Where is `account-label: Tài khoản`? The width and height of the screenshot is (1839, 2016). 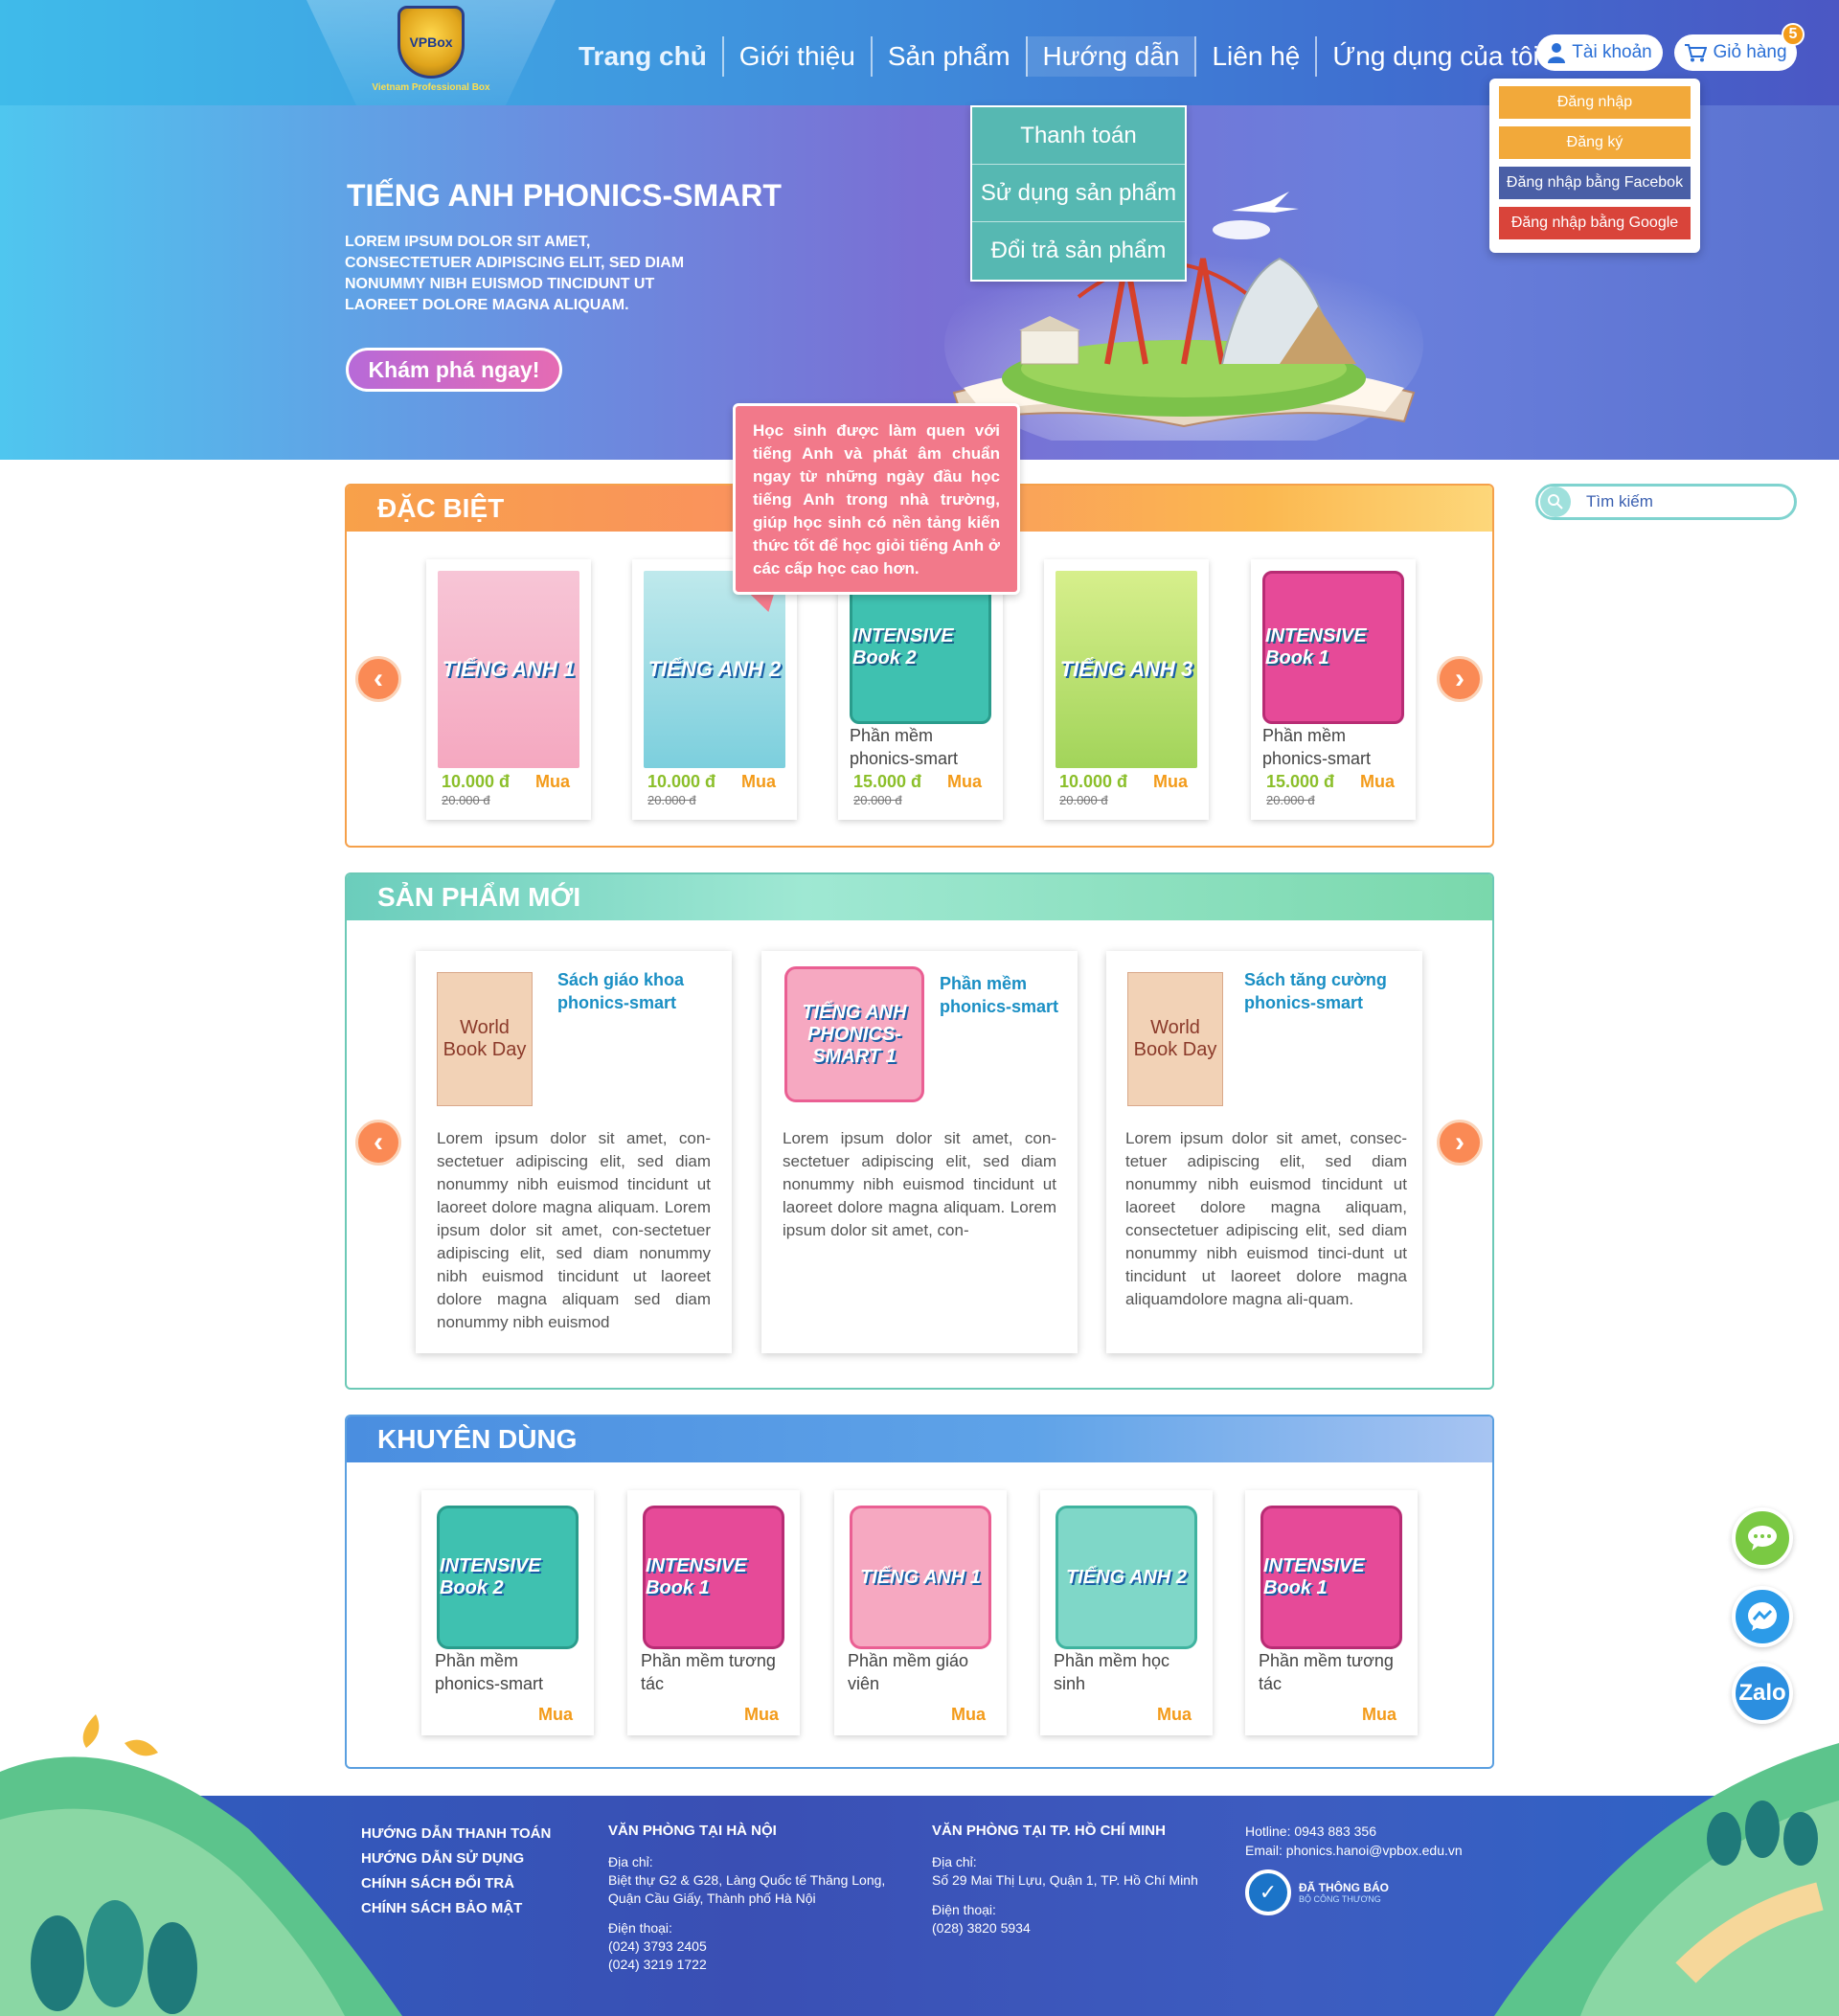 account-label: Tài khoản is located at coordinates (1612, 52).